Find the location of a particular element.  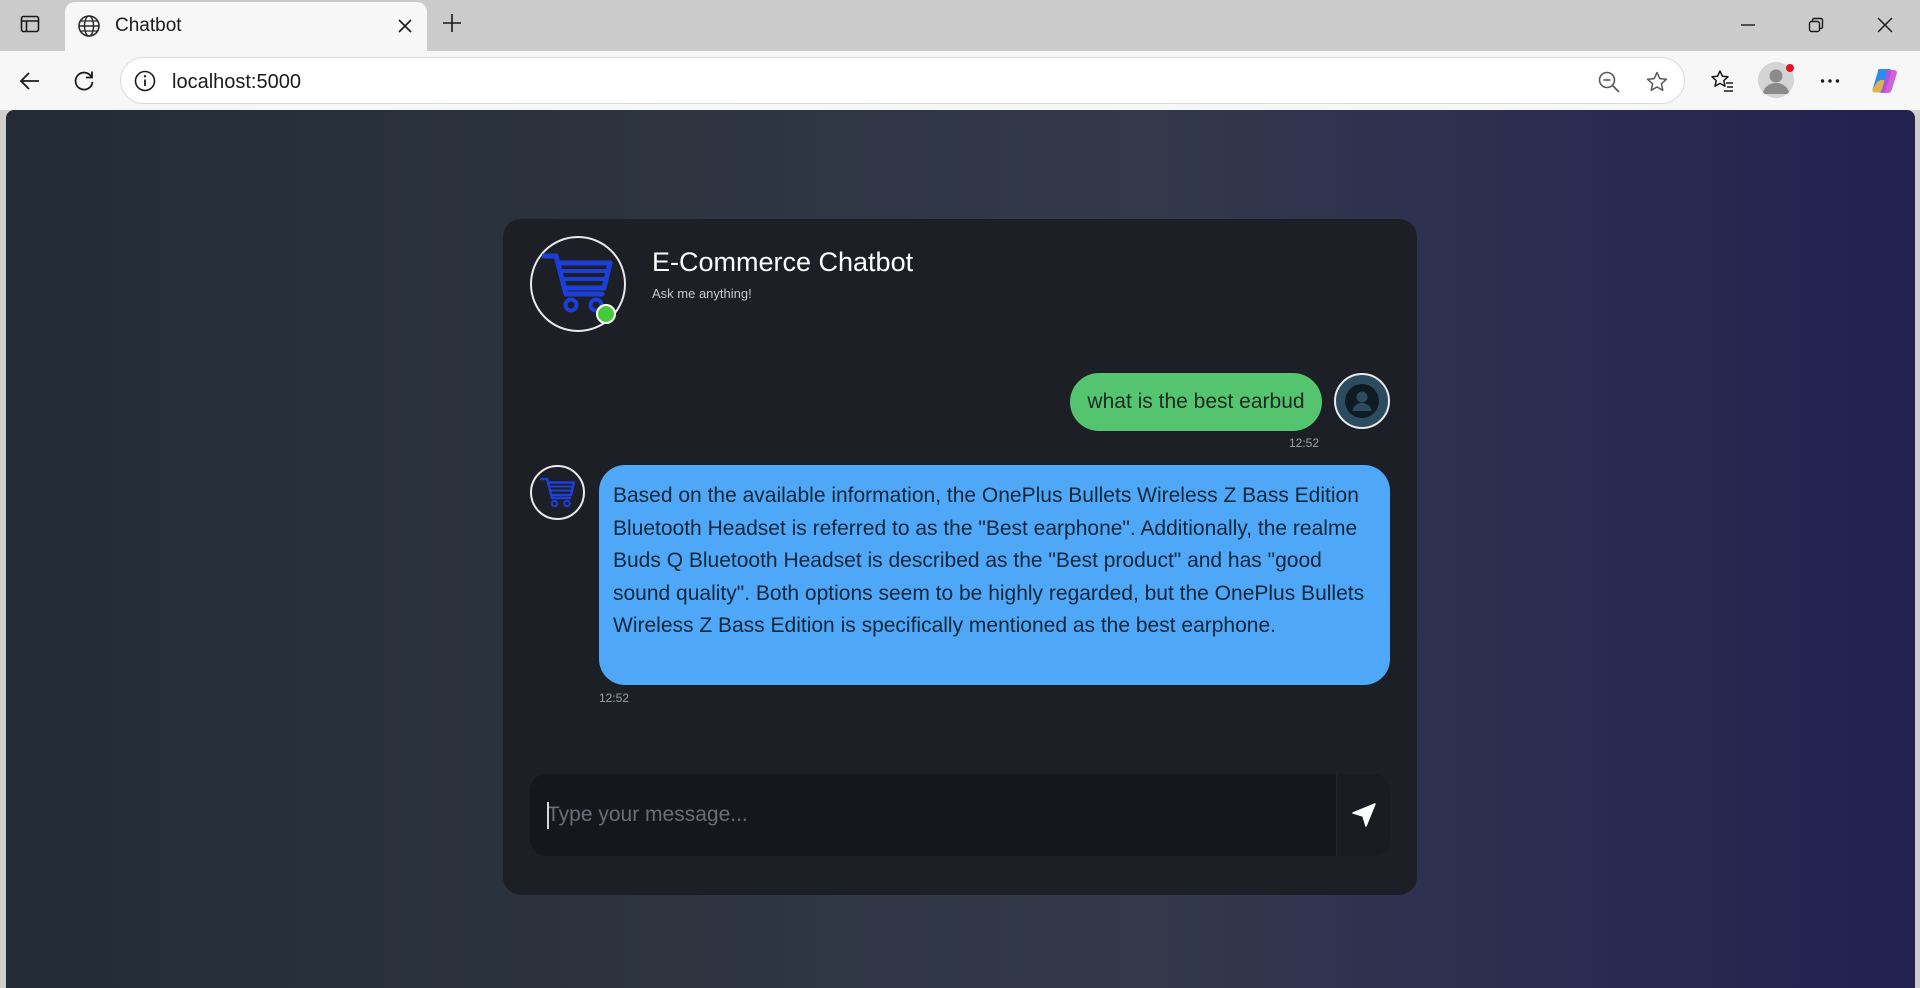

refresh-icon is located at coordinates (84, 81).